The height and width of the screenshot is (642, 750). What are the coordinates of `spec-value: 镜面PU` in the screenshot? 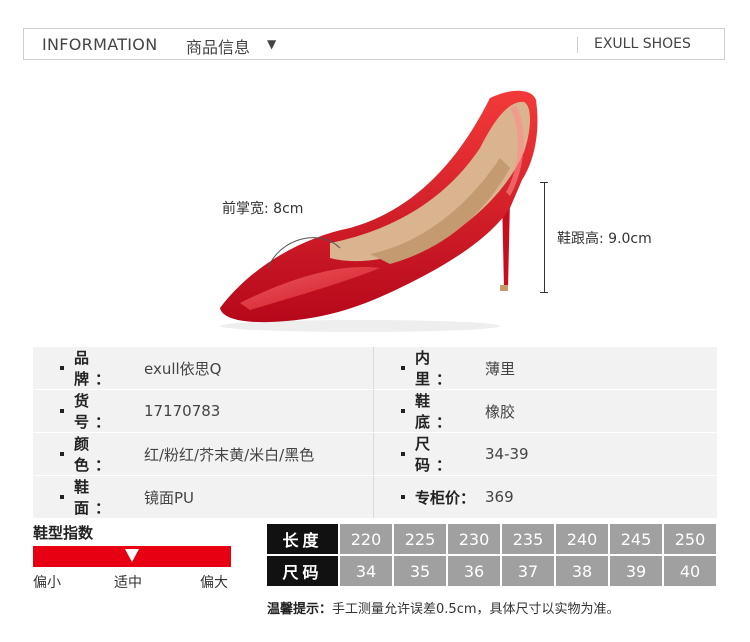 It's located at (169, 497).